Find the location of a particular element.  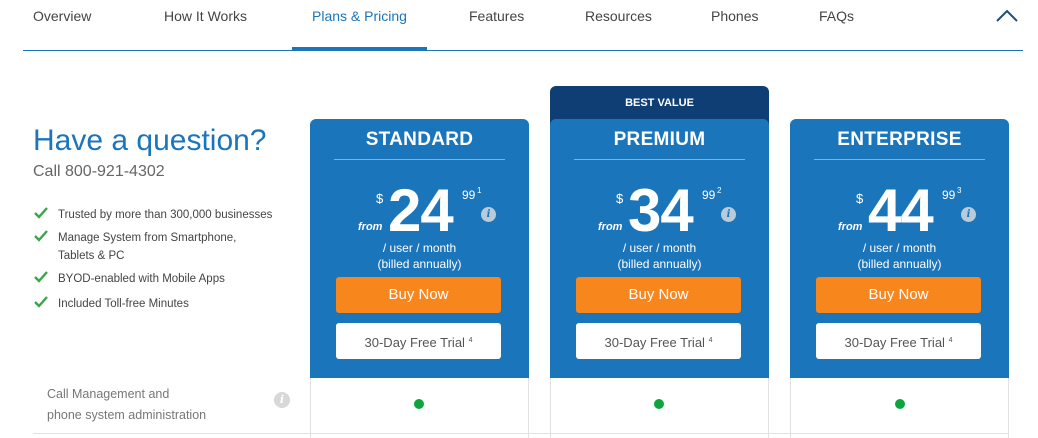

tab-faqs: FAQs is located at coordinates (836, 16).